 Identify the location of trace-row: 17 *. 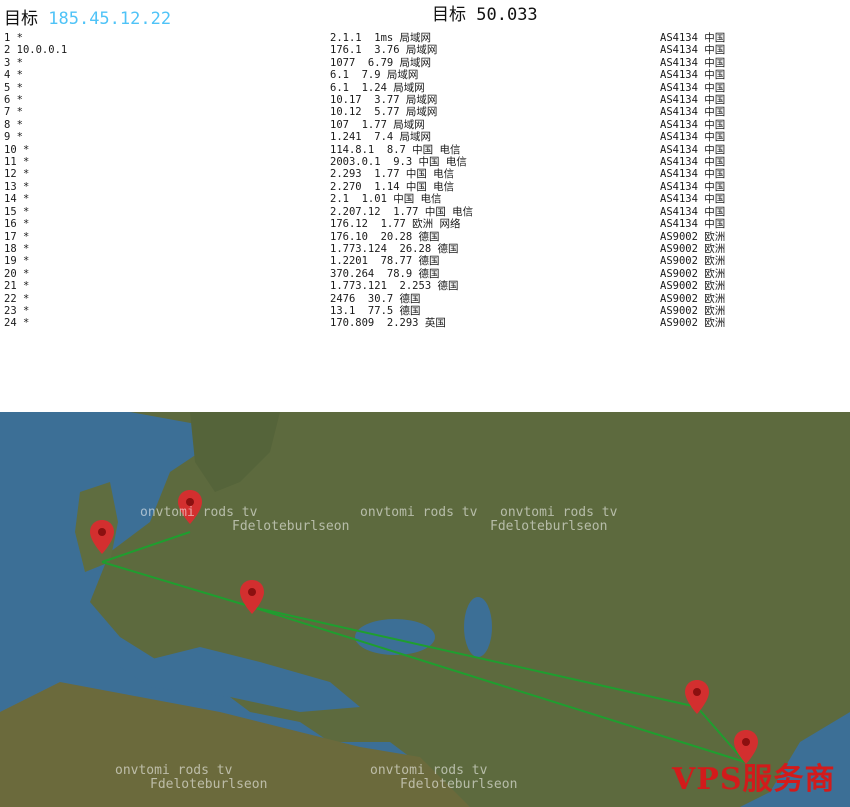
(17, 236).